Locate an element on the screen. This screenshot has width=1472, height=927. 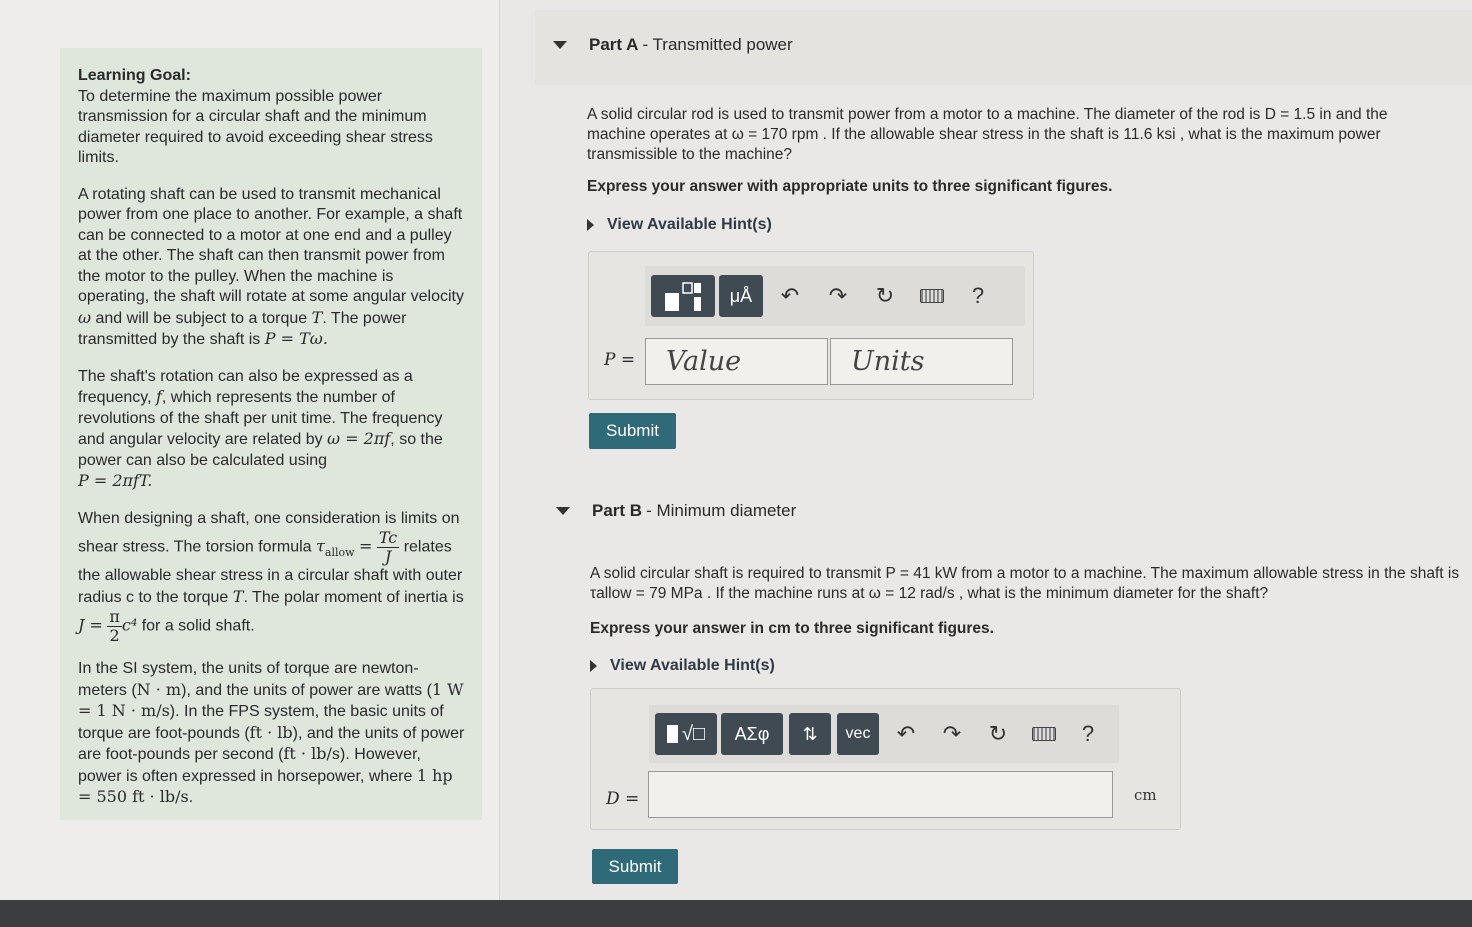
part-b-submit-button: Submit is located at coordinates (635, 866).